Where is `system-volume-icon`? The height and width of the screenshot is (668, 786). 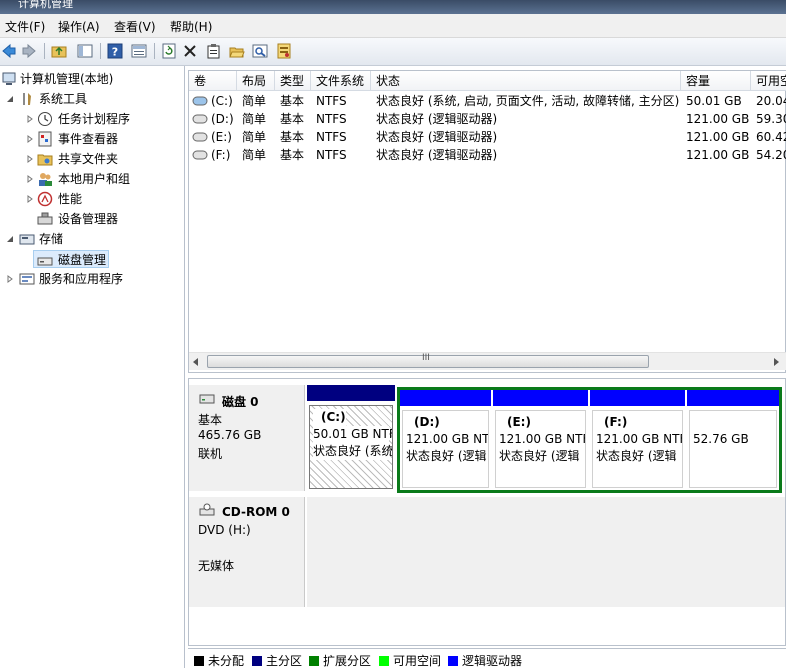
system-volume-icon is located at coordinates (200, 101).